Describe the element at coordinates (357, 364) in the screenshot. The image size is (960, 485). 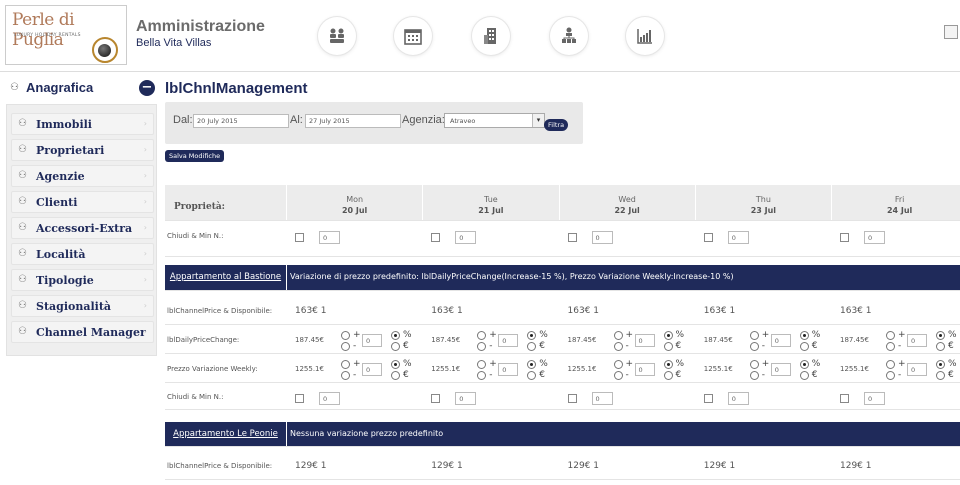
I see `plus-icon: +` at that location.